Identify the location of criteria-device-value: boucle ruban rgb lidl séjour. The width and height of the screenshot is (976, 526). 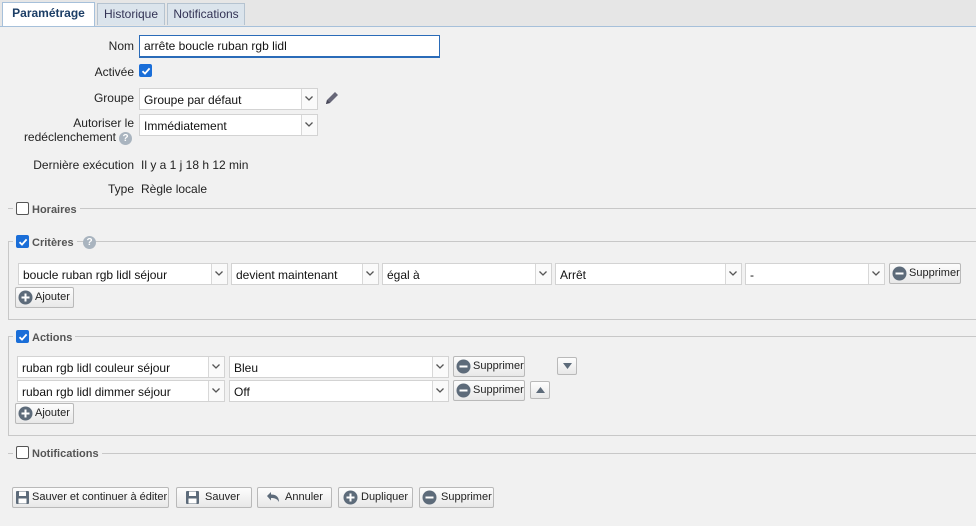
(95, 275).